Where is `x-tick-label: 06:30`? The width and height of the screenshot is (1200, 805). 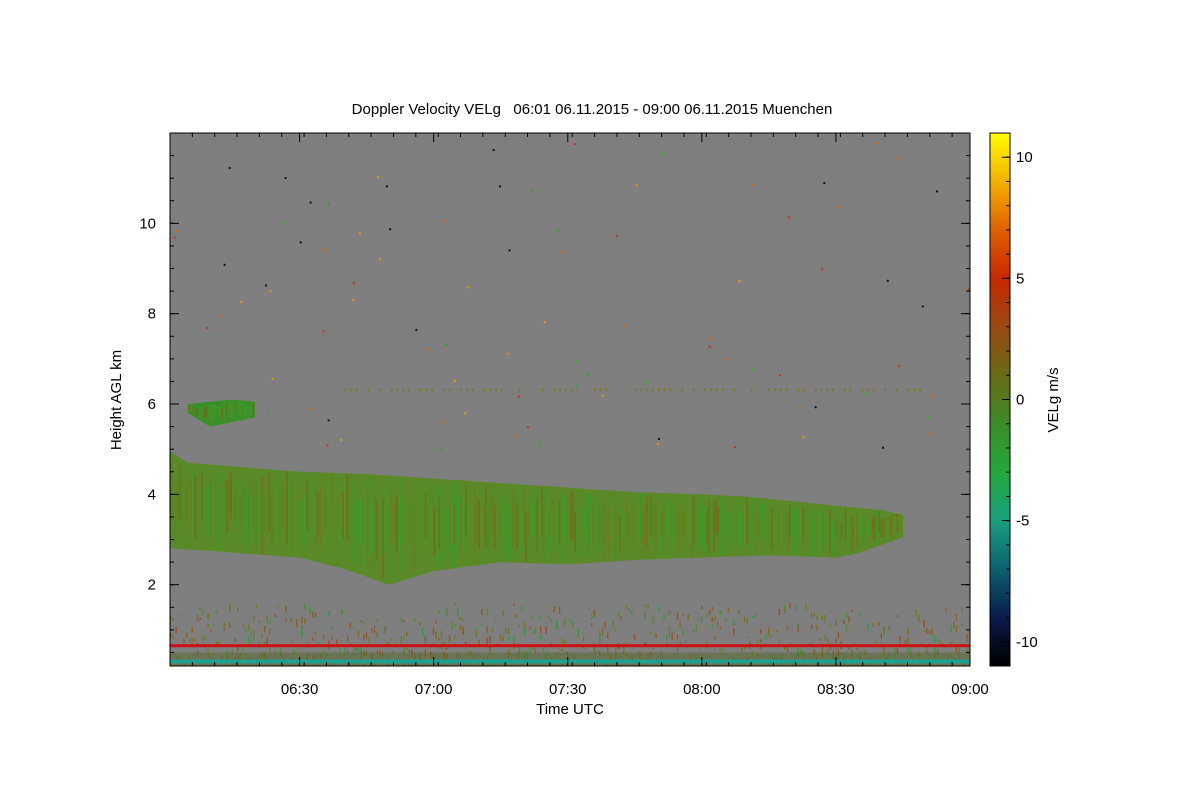
x-tick-label: 06:30 is located at coordinates (300, 689).